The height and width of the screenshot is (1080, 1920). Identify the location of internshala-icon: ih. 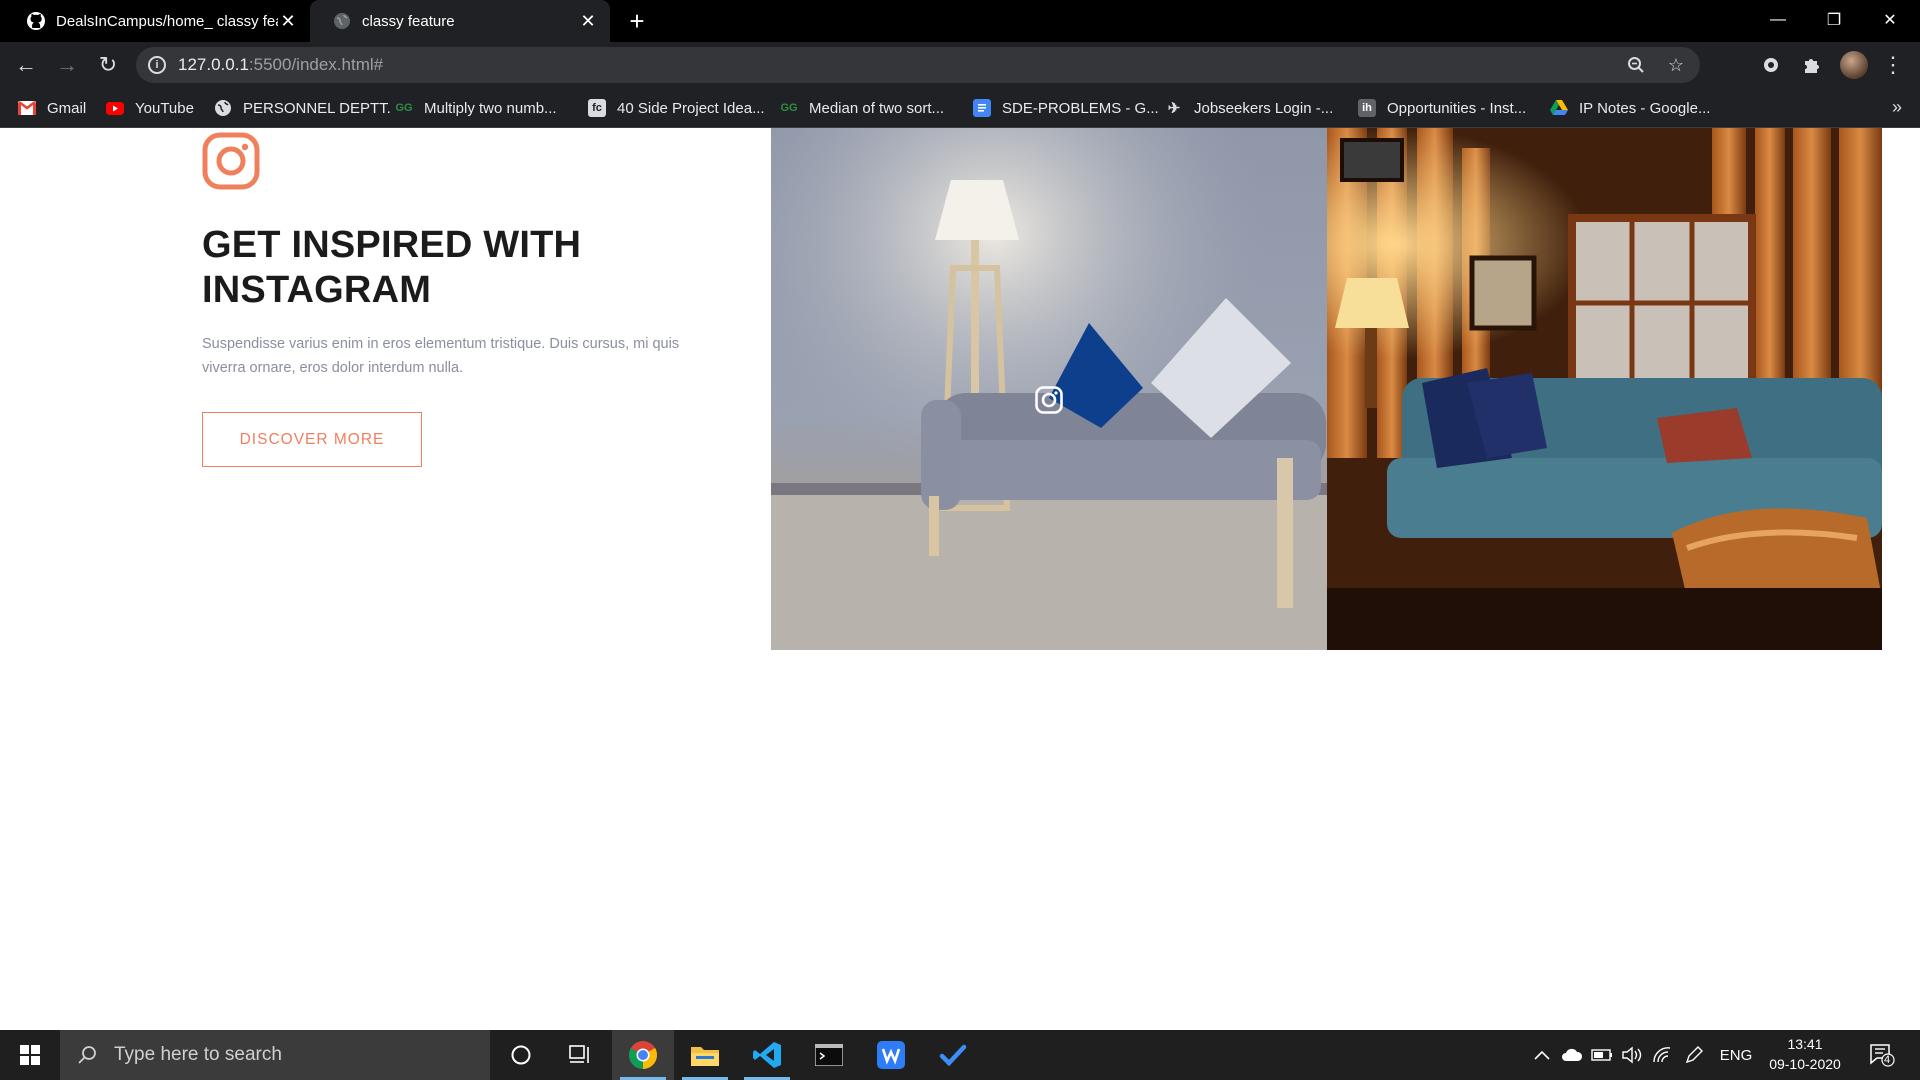
(1367, 108).